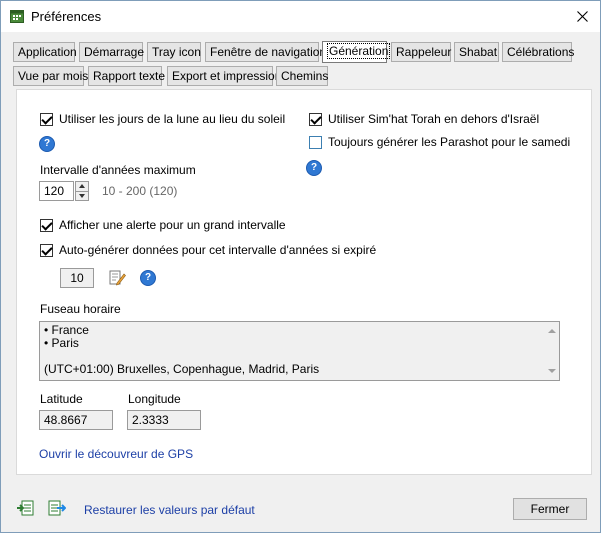  What do you see at coordinates (76, 420) in the screenshot?
I see `latitude-field: 48.8667` at bounding box center [76, 420].